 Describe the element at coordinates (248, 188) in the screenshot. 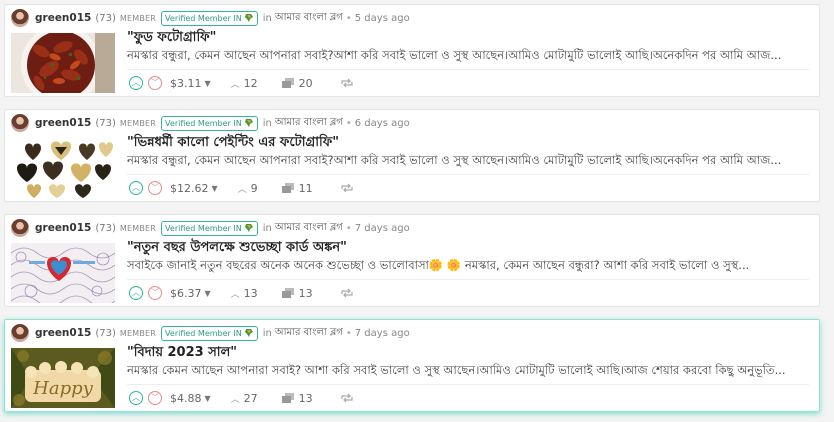

I see `vote-count: ︿ 9` at that location.